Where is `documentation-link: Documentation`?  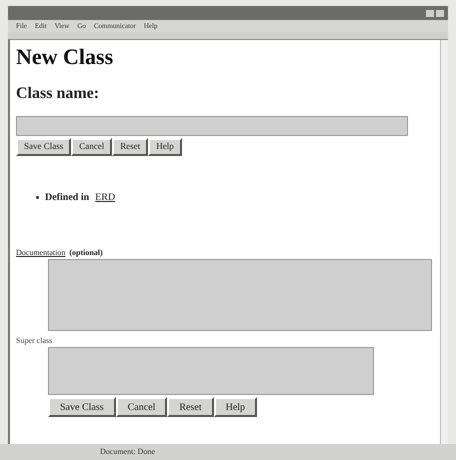
documentation-link: Documentation is located at coordinates (41, 253).